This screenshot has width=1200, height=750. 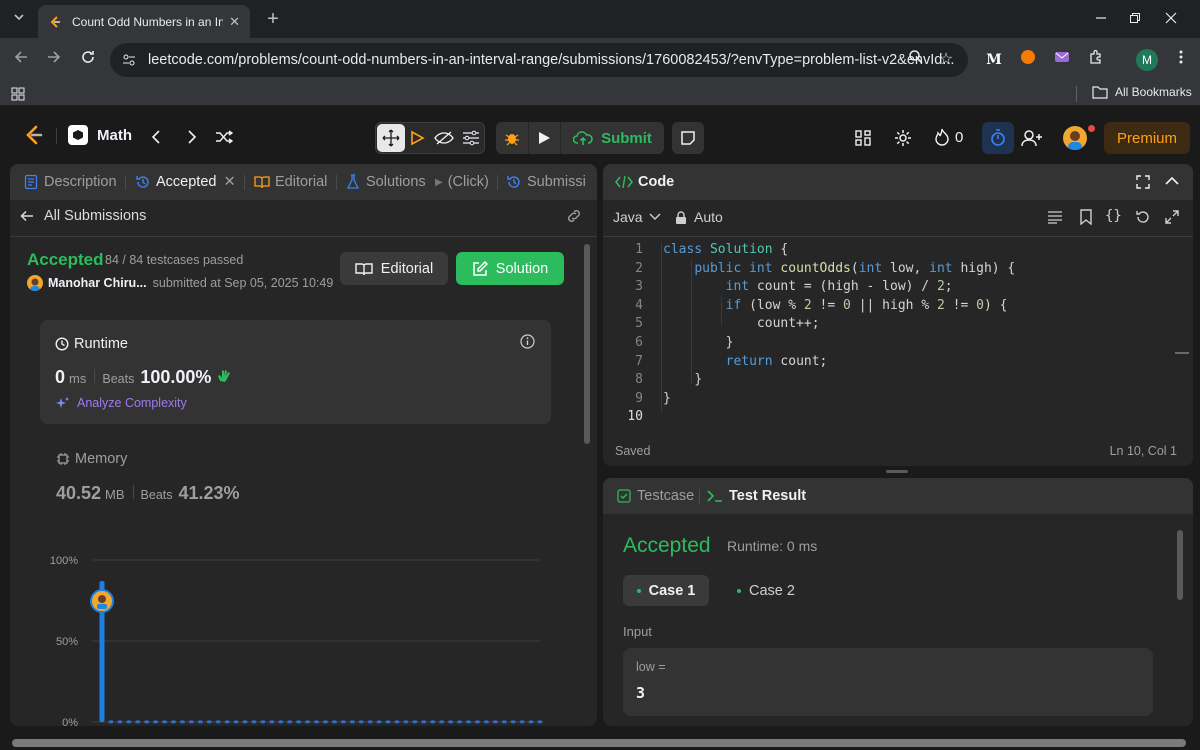 What do you see at coordinates (903, 138) in the screenshot?
I see `settings-gear-icon` at bounding box center [903, 138].